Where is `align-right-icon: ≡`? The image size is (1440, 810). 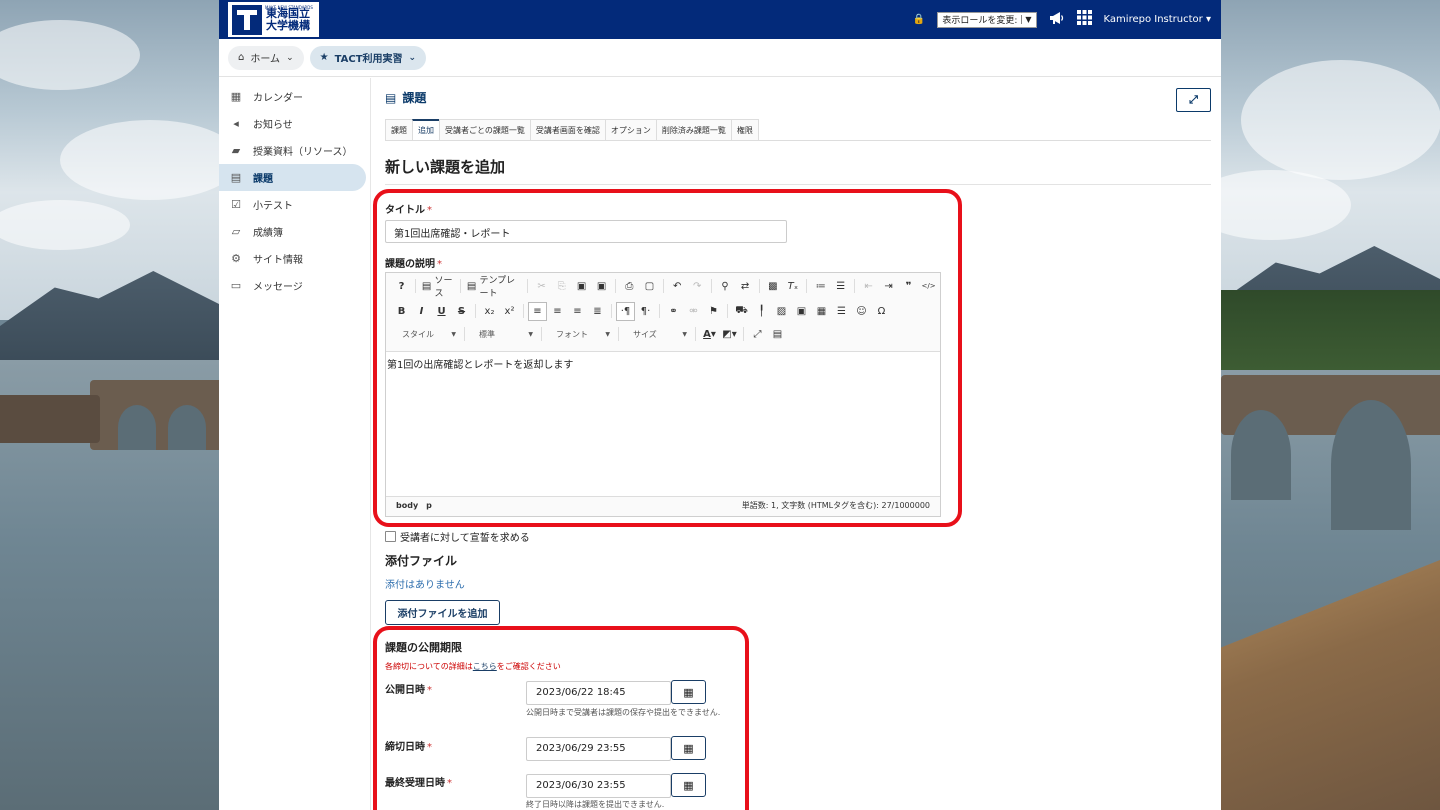 align-right-icon: ≡ is located at coordinates (577, 311).